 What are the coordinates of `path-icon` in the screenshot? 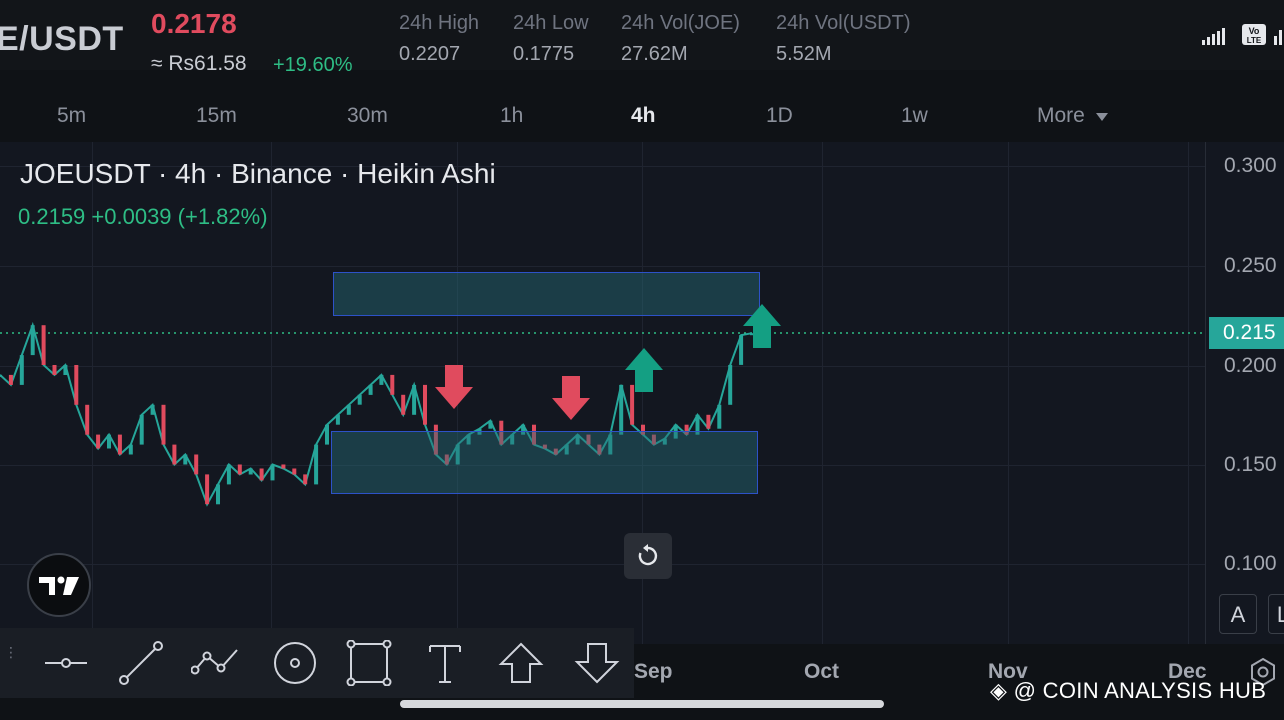 It's located at (216, 663).